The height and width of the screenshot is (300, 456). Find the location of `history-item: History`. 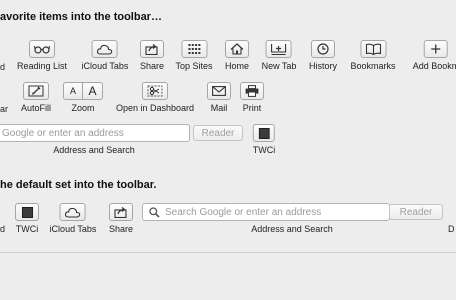

history-item: History is located at coordinates (323, 56).